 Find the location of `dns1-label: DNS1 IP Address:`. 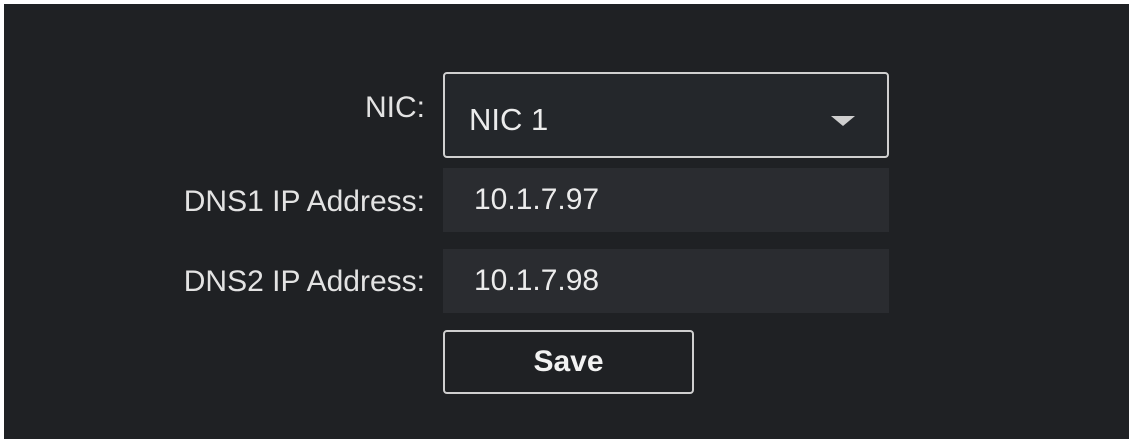

dns1-label: DNS1 IP Address: is located at coordinates (304, 201).